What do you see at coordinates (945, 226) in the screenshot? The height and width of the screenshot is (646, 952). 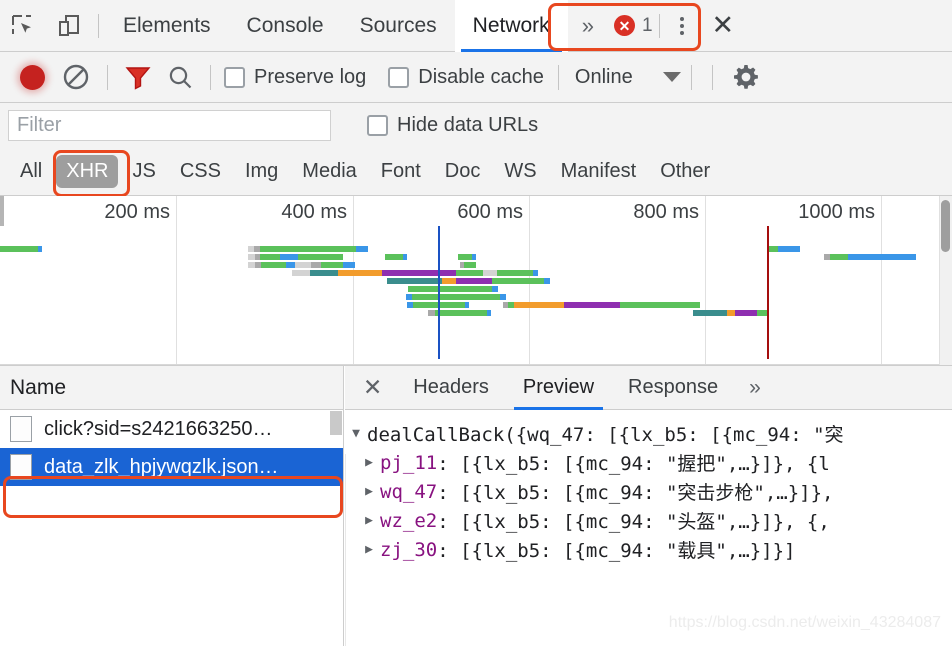 I see `overview-scrollbar-thumb` at bounding box center [945, 226].